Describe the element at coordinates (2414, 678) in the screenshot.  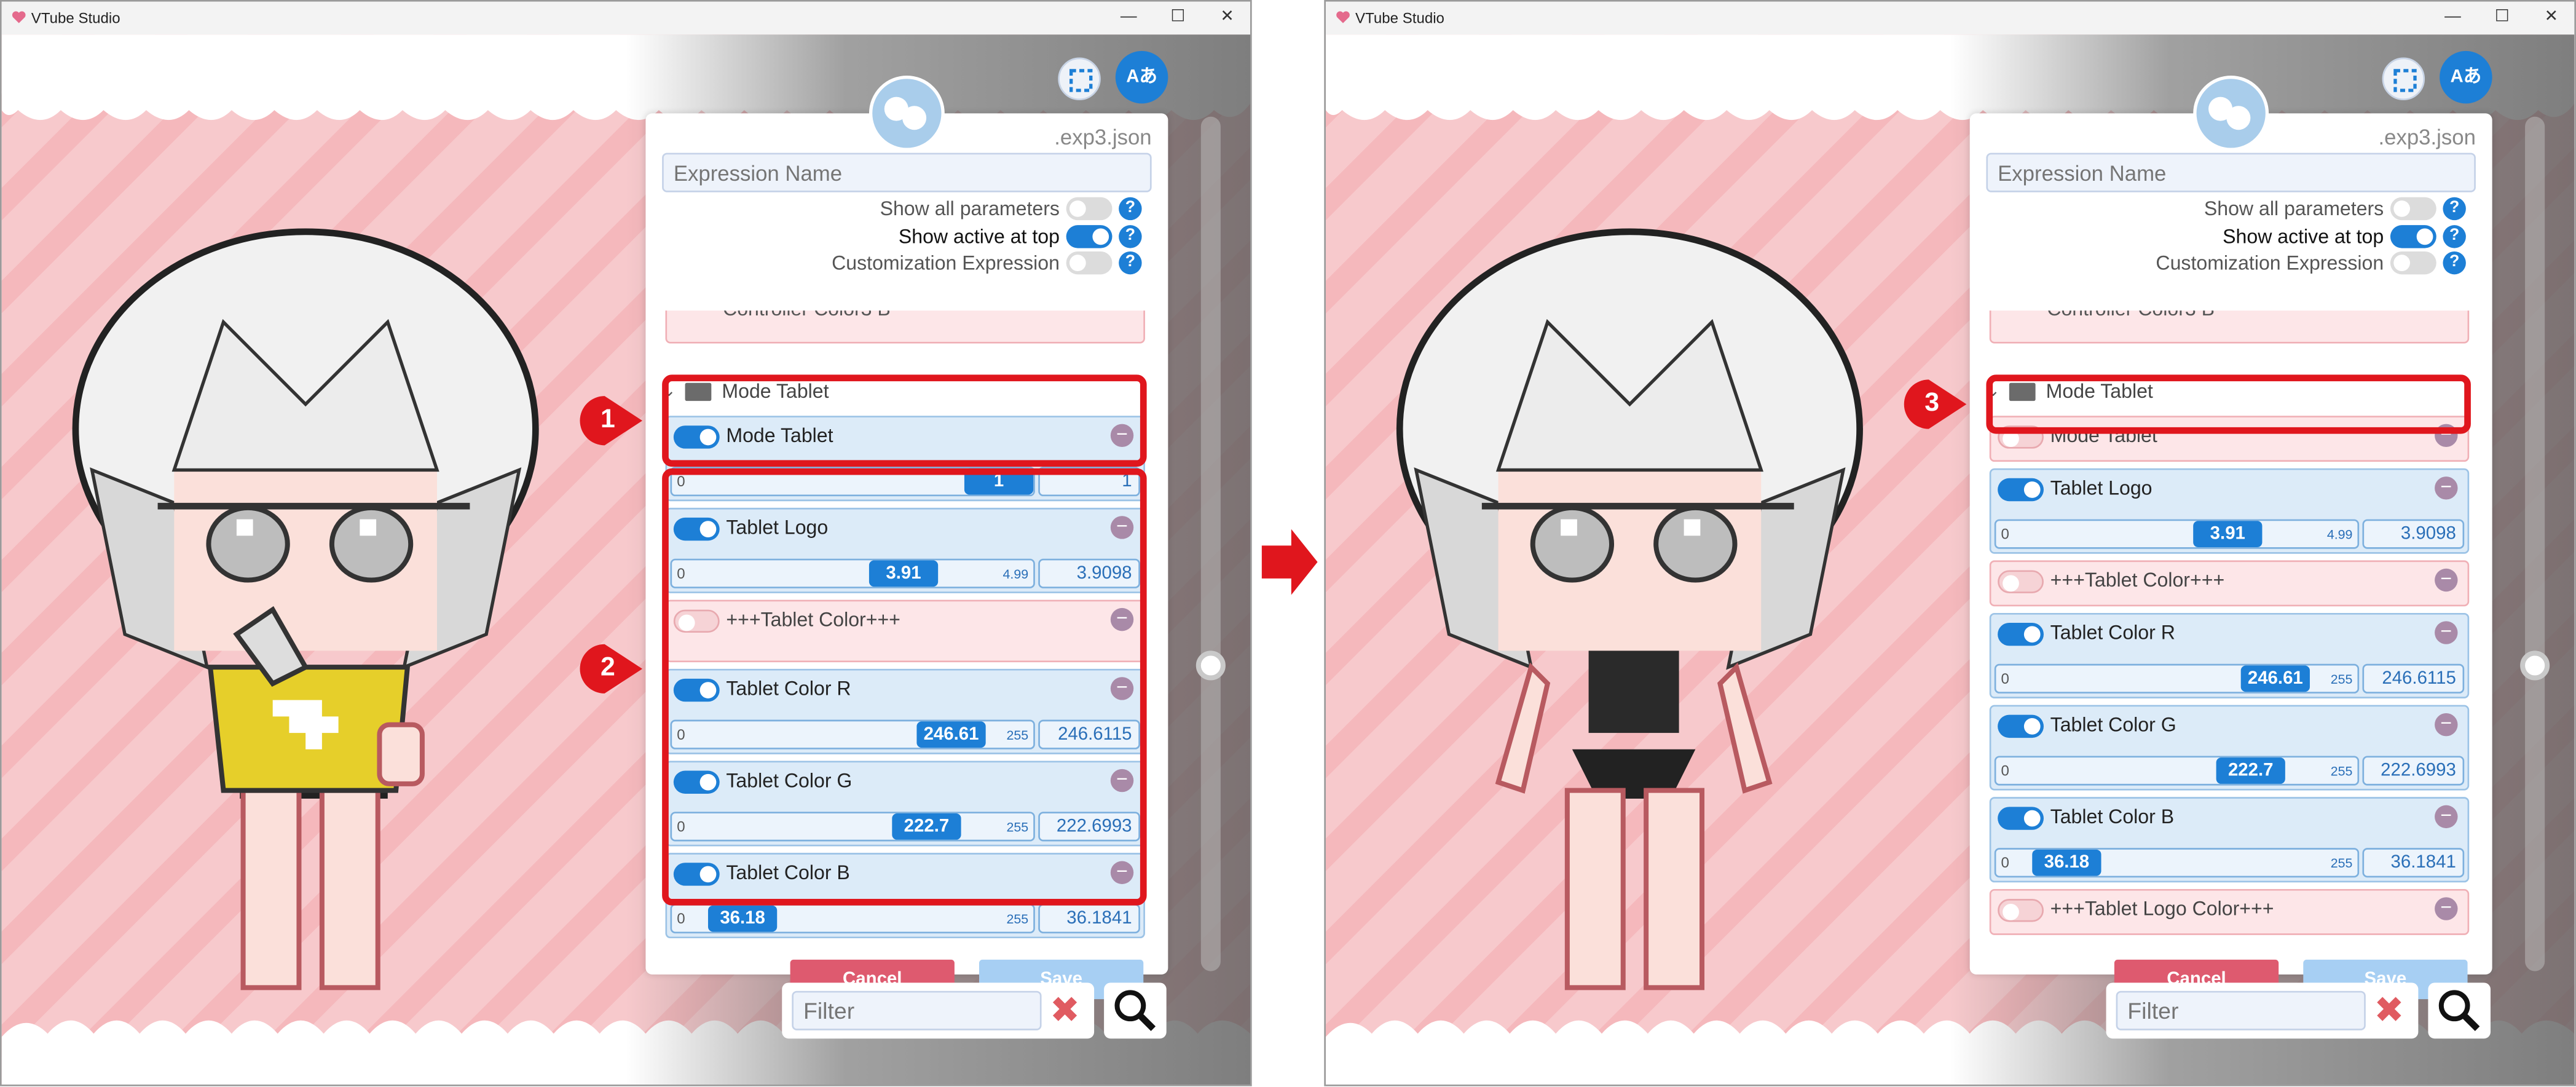
I see `parameter-value-field: 246.6115` at that location.